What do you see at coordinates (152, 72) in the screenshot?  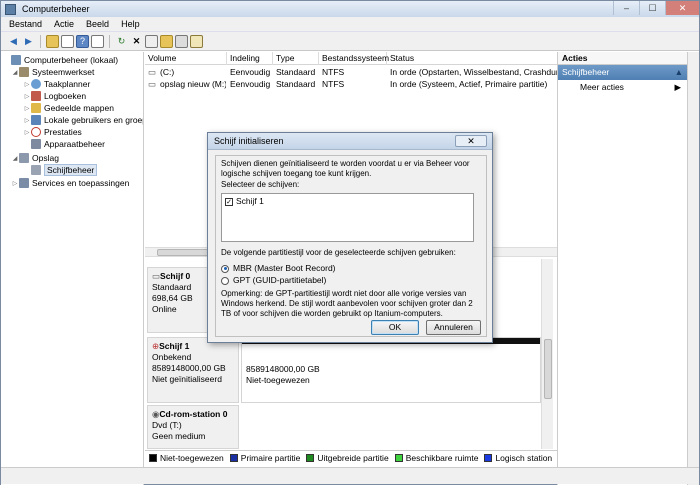 I see `volume-icon: ▭` at bounding box center [152, 72].